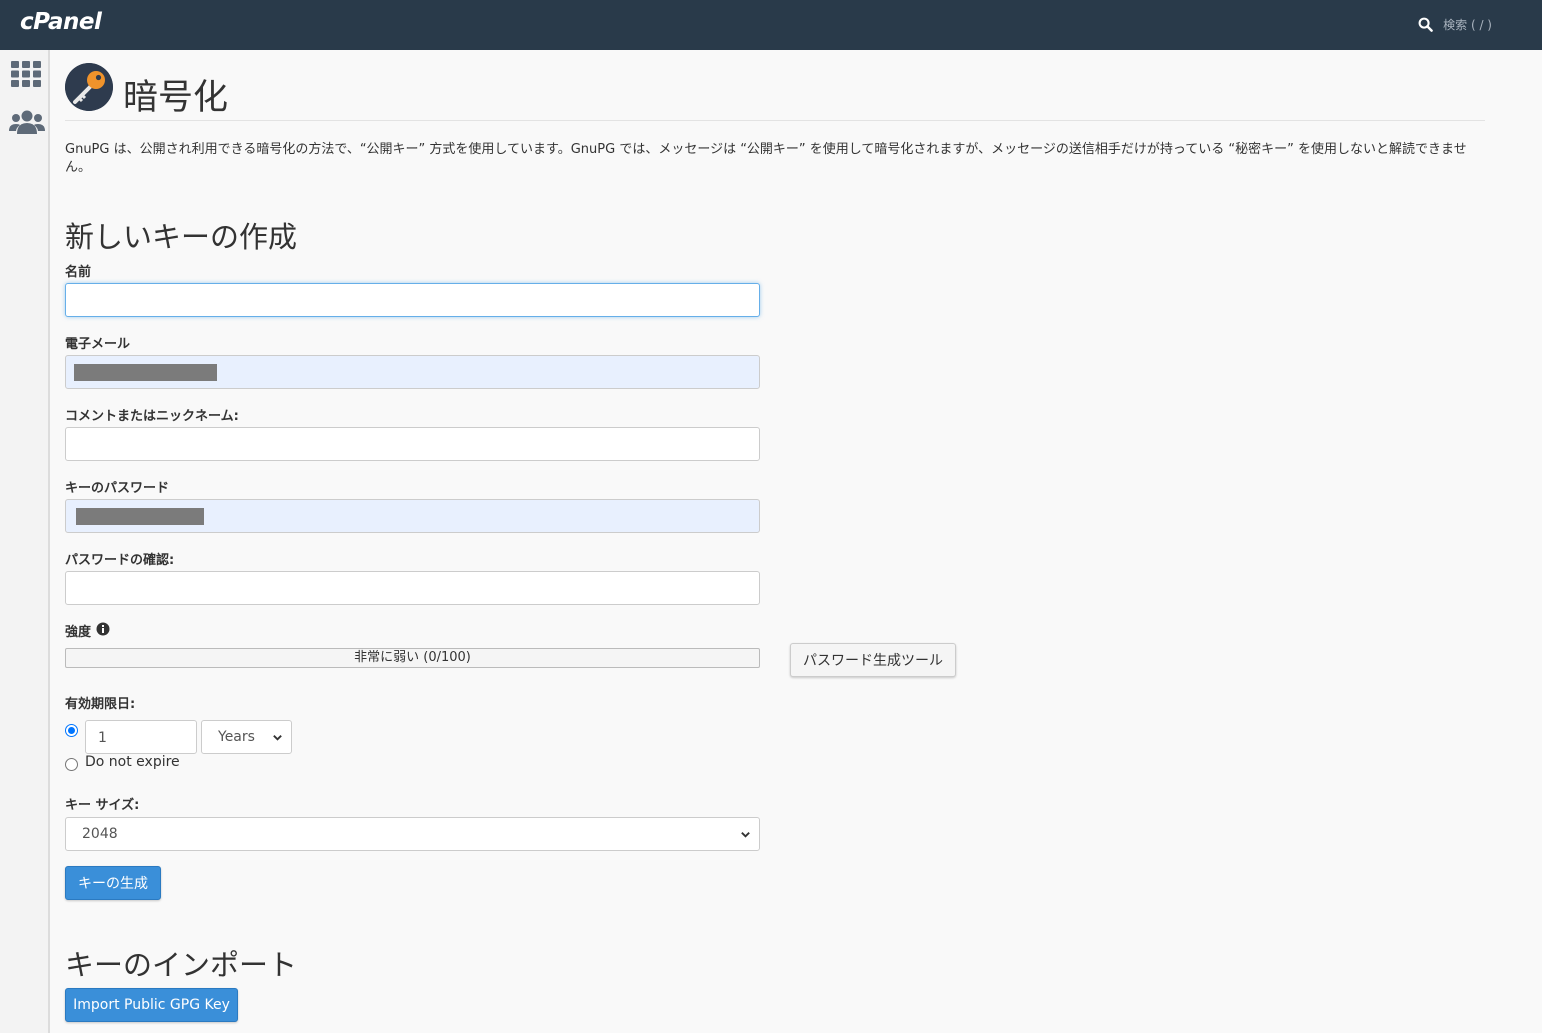 The width and height of the screenshot is (1542, 1033). What do you see at coordinates (412, 444) in the screenshot?
I see `comment-input` at bounding box center [412, 444].